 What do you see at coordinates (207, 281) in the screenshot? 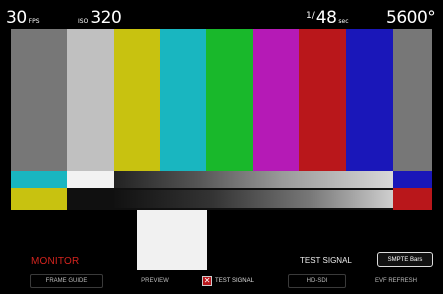
I see `test-signal-checkbox: ✕` at bounding box center [207, 281].